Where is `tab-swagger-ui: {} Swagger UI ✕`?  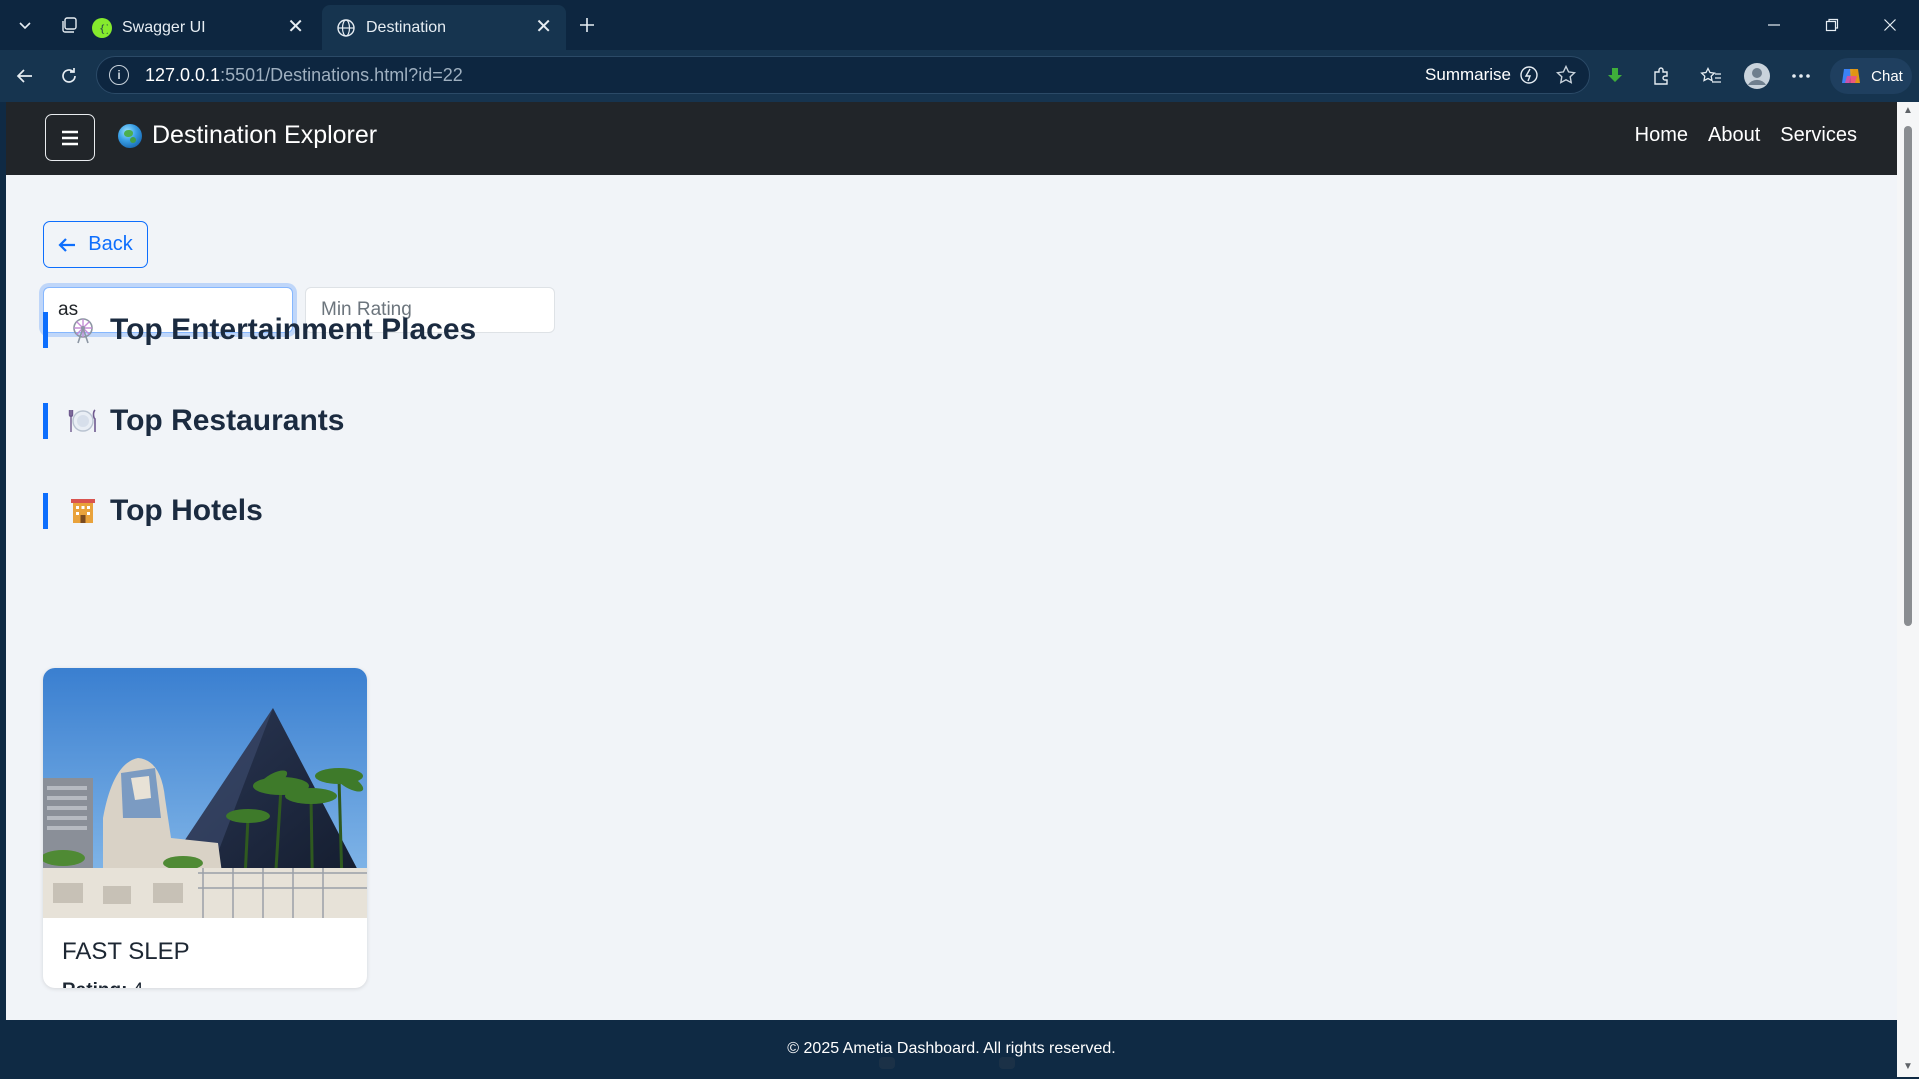 tab-swagger-ui: {} Swagger UI ✕ is located at coordinates (198, 27).